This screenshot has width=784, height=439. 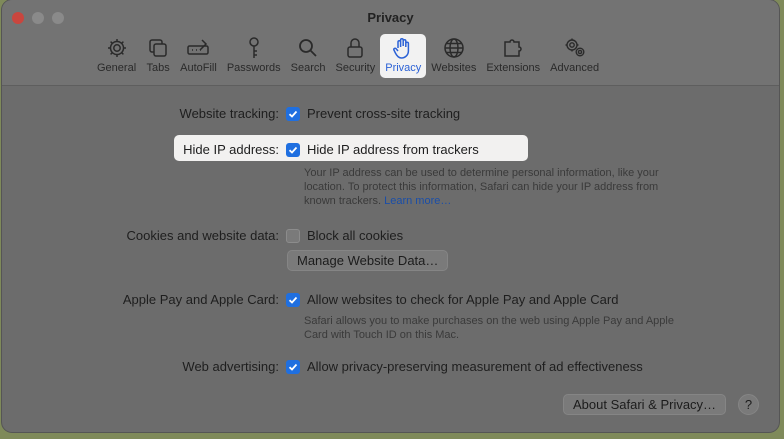 I want to click on tab-general: General, so click(x=116, y=56).